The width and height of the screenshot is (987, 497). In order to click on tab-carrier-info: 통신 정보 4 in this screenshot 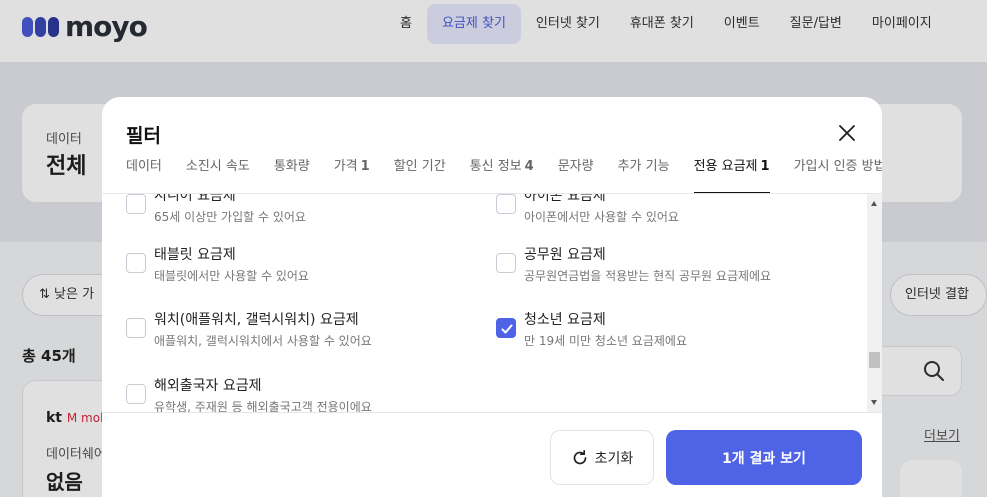, I will do `click(502, 170)`.